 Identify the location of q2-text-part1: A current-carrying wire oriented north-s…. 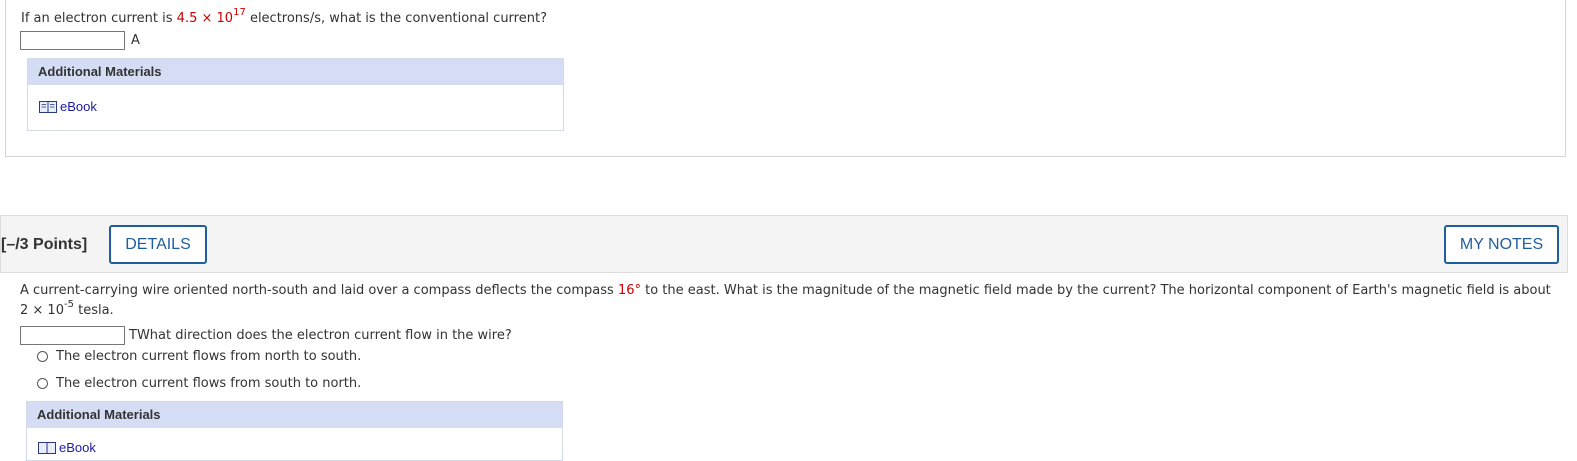
(319, 290).